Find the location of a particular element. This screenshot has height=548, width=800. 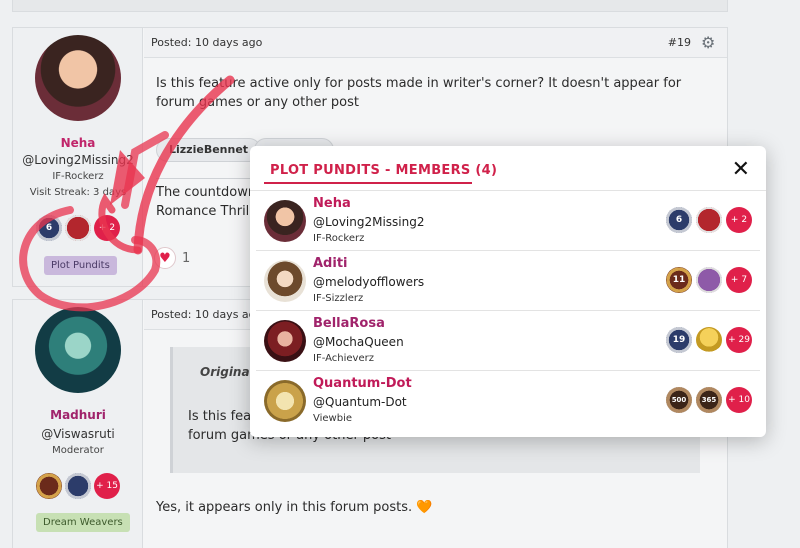

username: Neha is located at coordinates (78, 143).